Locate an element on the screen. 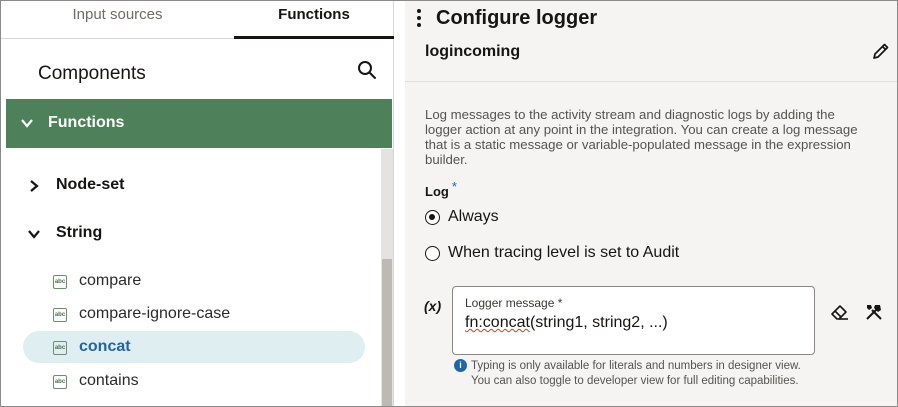 This screenshot has height=407, width=898. logger-message-value: fn:concat(string1, string2, ...) is located at coordinates (566, 323).